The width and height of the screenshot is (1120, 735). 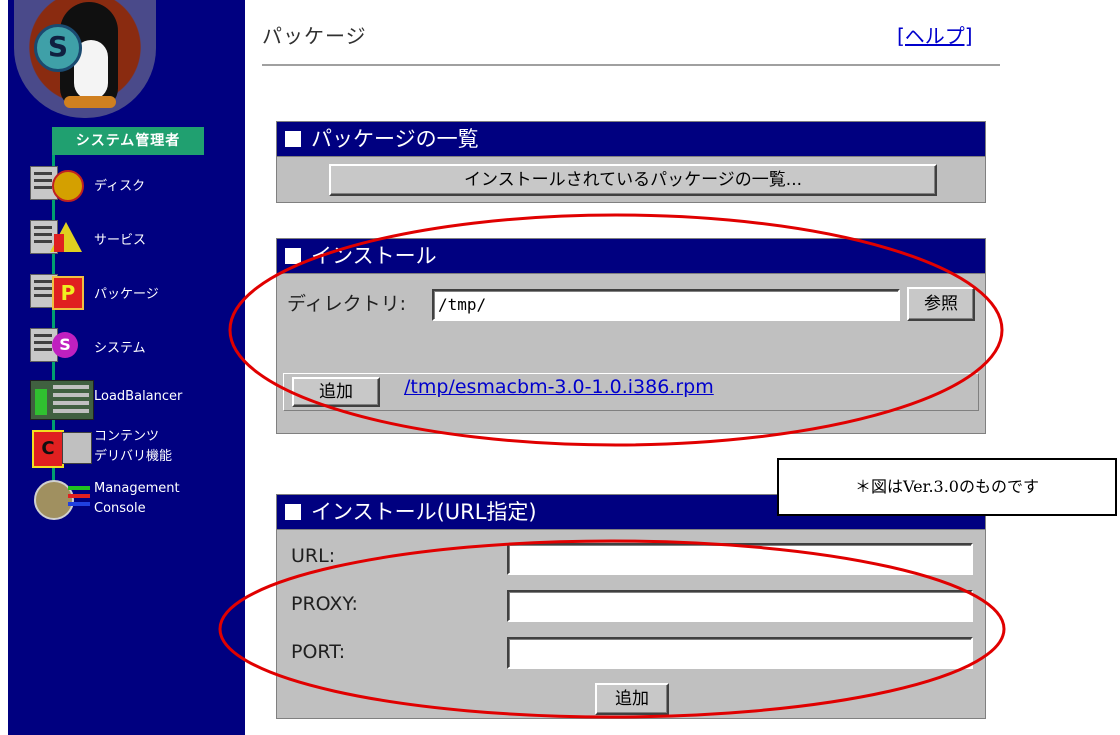 What do you see at coordinates (61, 398) in the screenshot?
I see `loadbalancer-icon` at bounding box center [61, 398].